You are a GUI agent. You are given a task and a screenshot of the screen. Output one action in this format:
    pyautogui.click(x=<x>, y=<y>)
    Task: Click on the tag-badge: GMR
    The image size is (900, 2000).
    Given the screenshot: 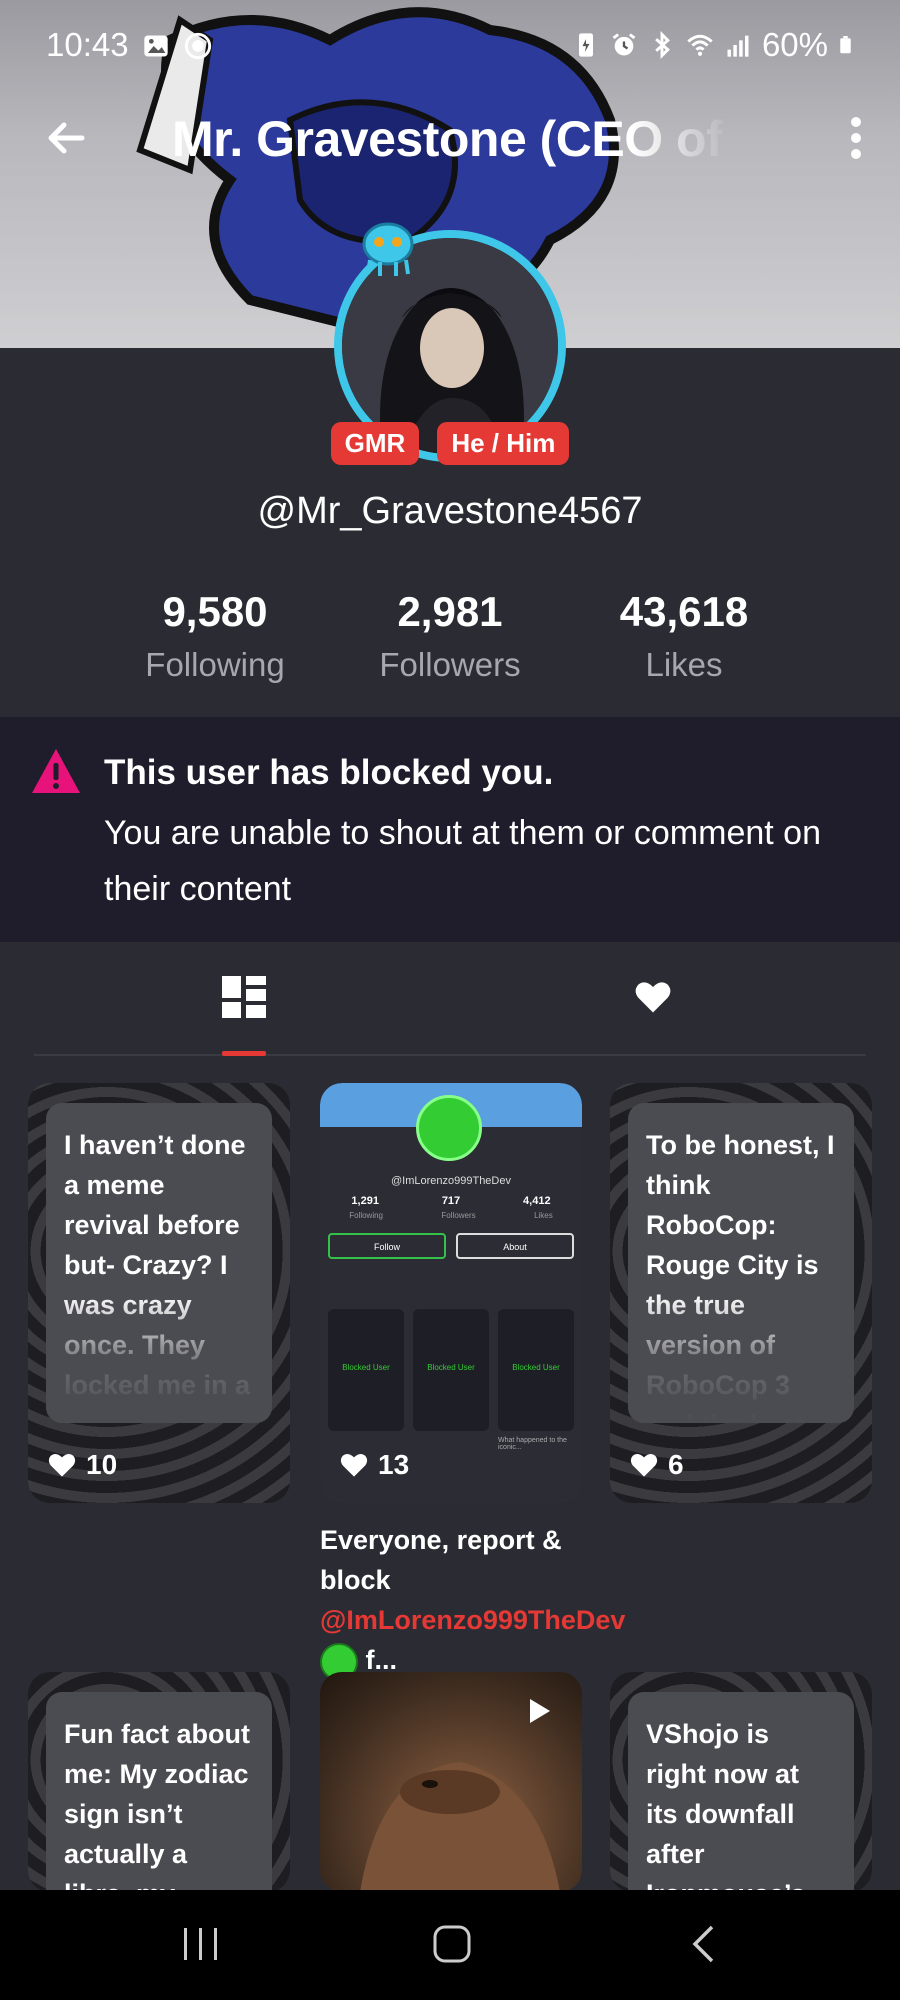 What is the action you would take?
    pyautogui.click(x=375, y=443)
    